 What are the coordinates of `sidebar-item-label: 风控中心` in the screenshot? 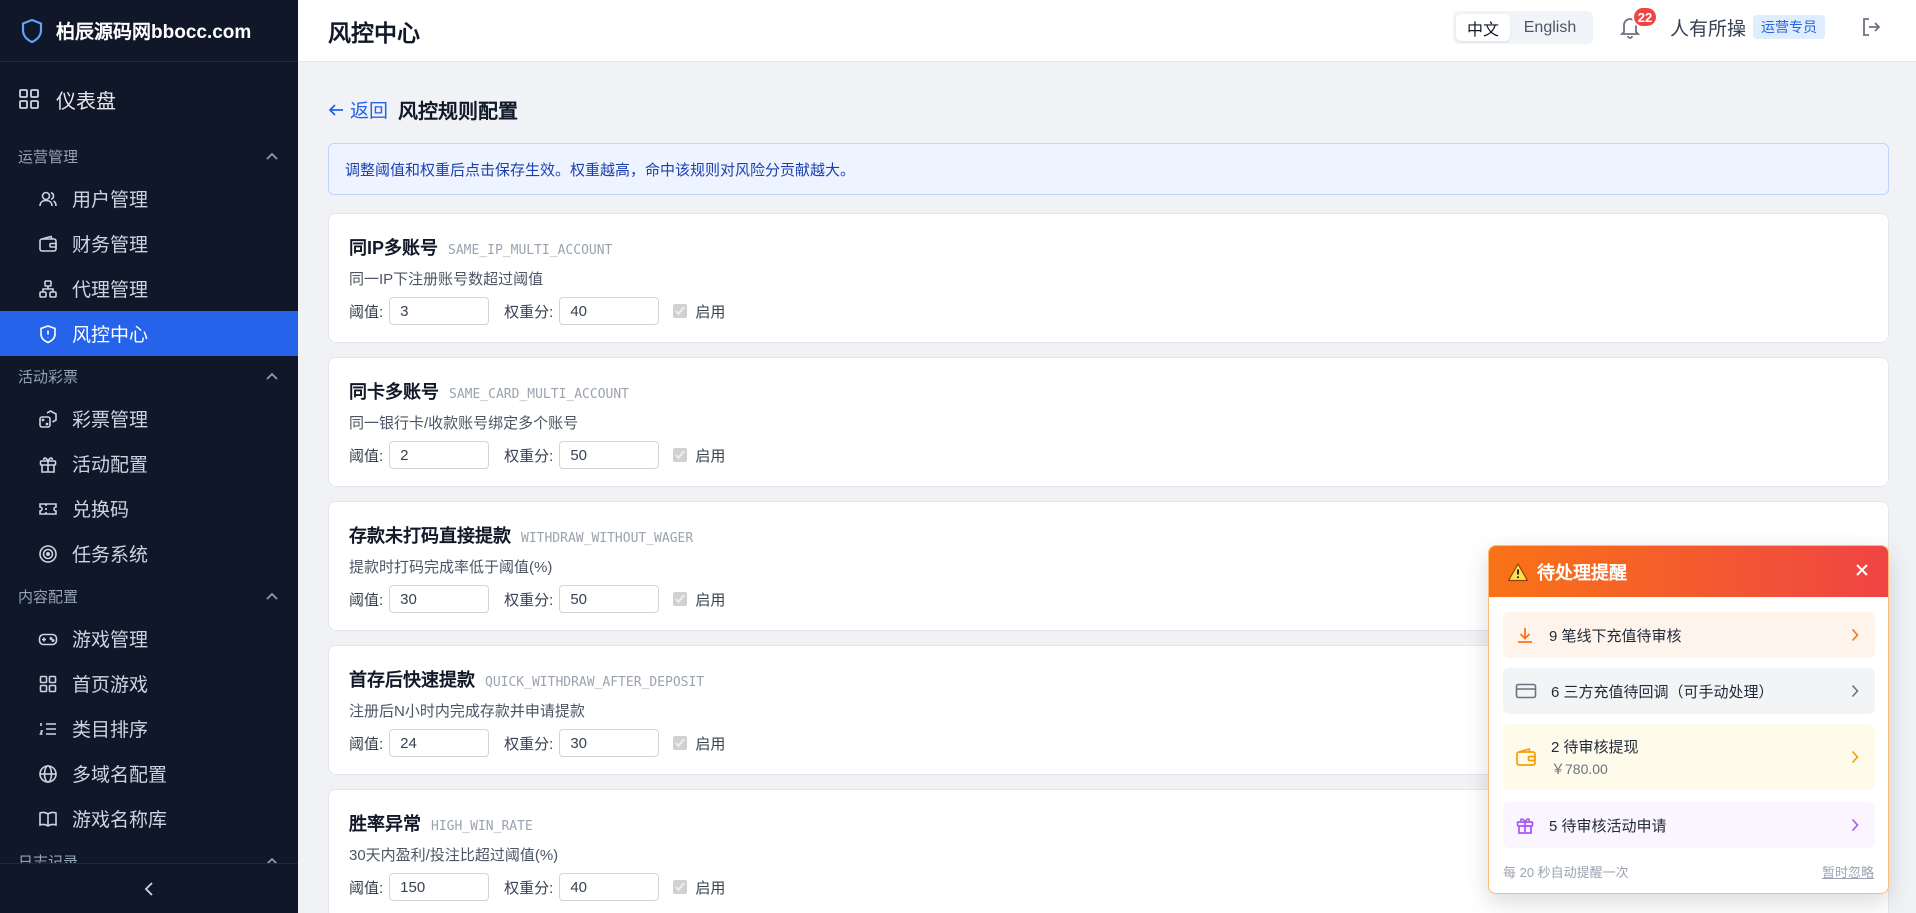 It's located at (110, 335).